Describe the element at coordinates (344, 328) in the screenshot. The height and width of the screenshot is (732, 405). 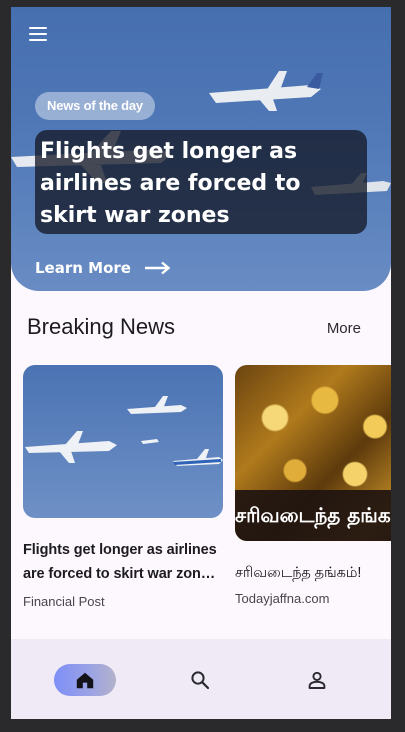
I see `more-link: More` at that location.